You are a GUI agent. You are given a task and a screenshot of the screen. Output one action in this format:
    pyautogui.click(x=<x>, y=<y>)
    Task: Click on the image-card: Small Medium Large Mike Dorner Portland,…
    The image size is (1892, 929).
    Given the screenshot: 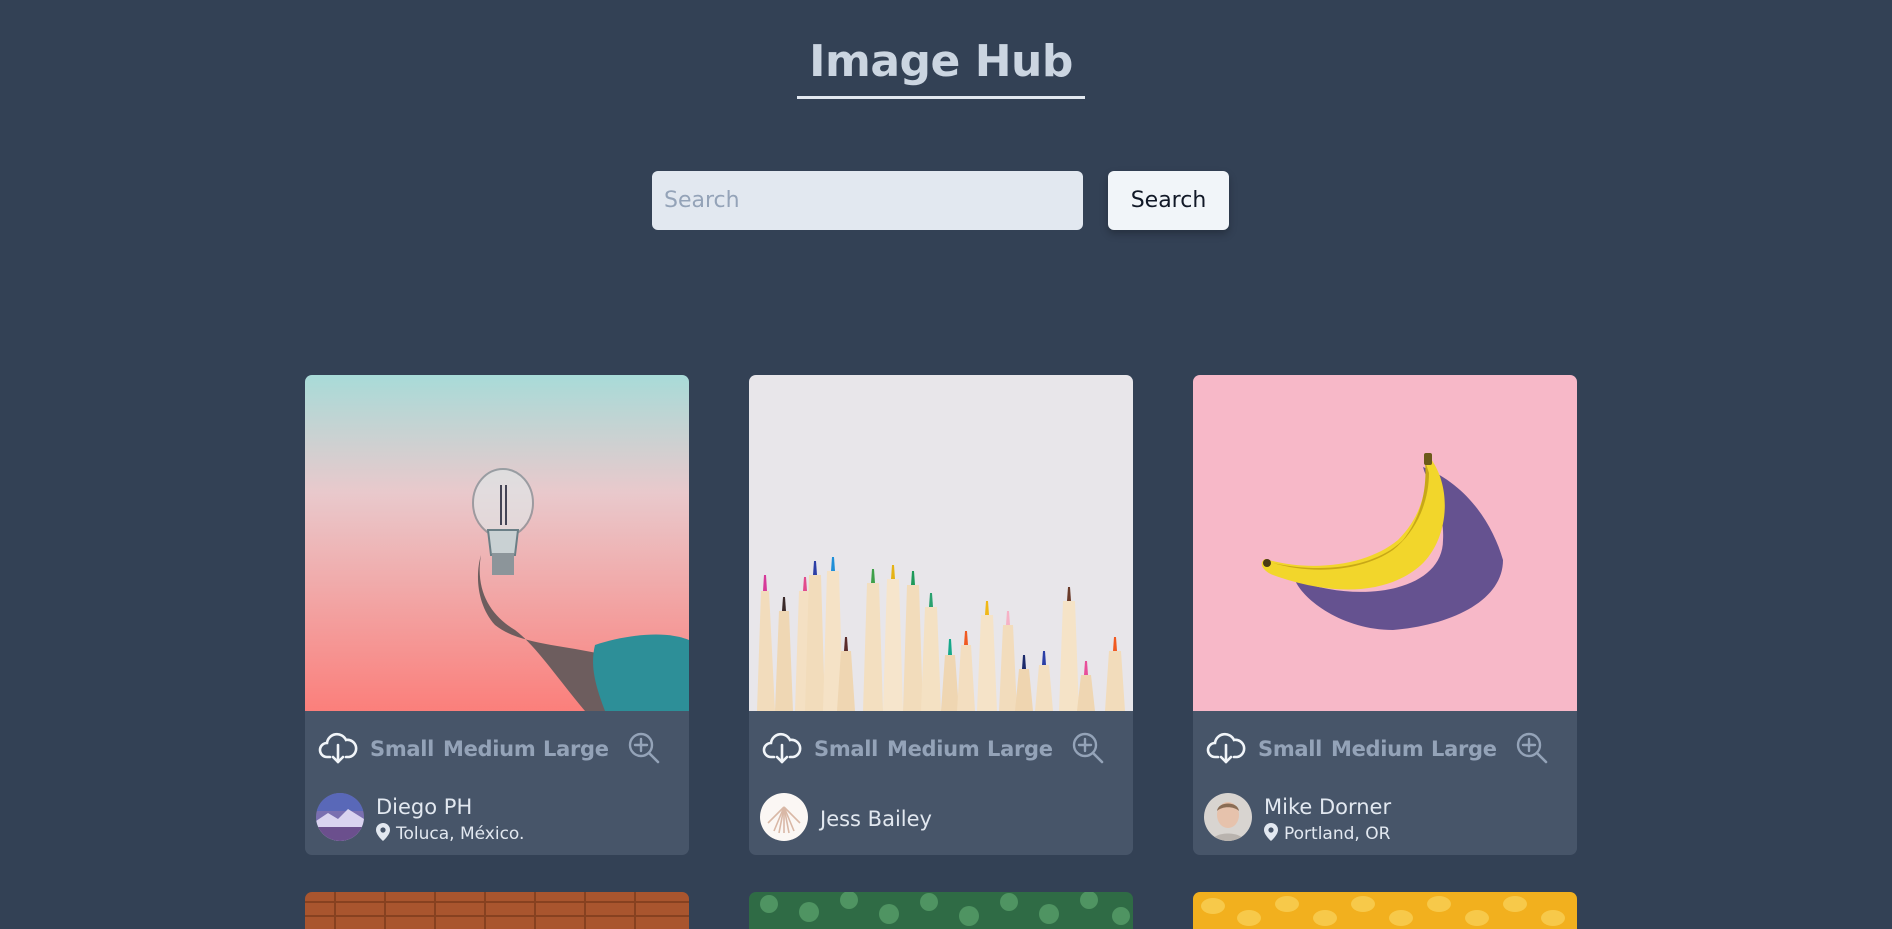 What is the action you would take?
    pyautogui.click(x=1385, y=615)
    